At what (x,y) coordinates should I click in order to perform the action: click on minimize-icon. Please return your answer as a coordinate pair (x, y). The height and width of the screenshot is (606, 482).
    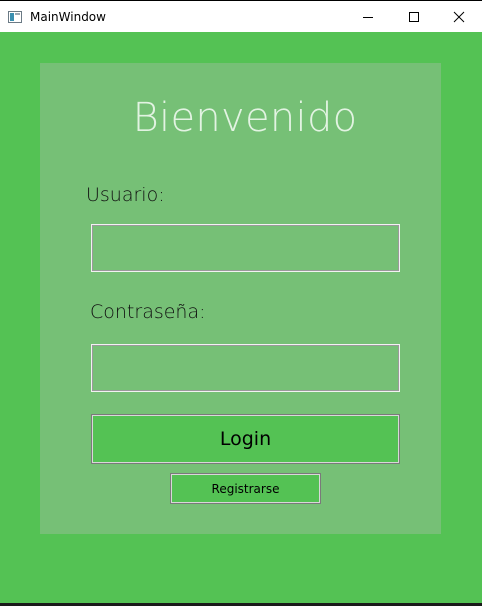
    Looking at the image, I should click on (368, 17).